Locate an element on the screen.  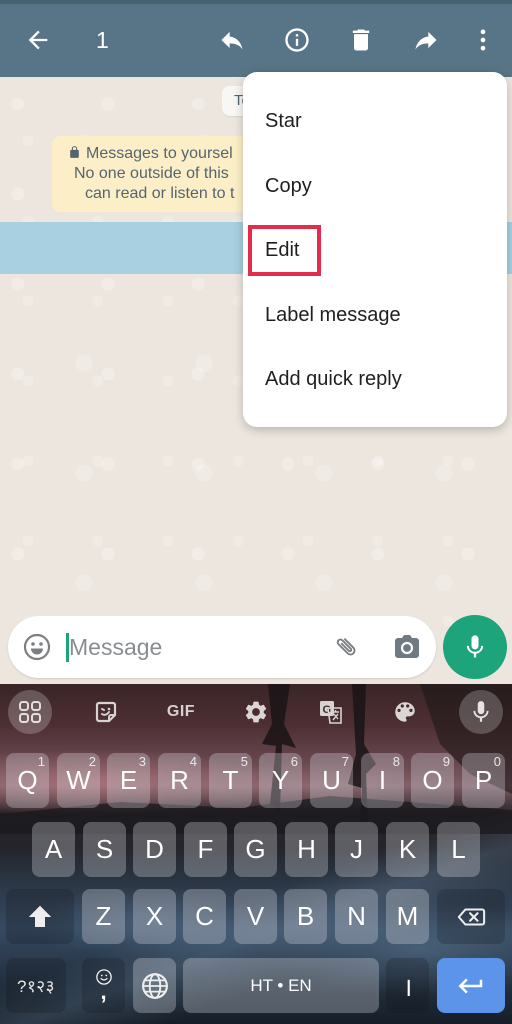
key-d: D is located at coordinates (154, 849).